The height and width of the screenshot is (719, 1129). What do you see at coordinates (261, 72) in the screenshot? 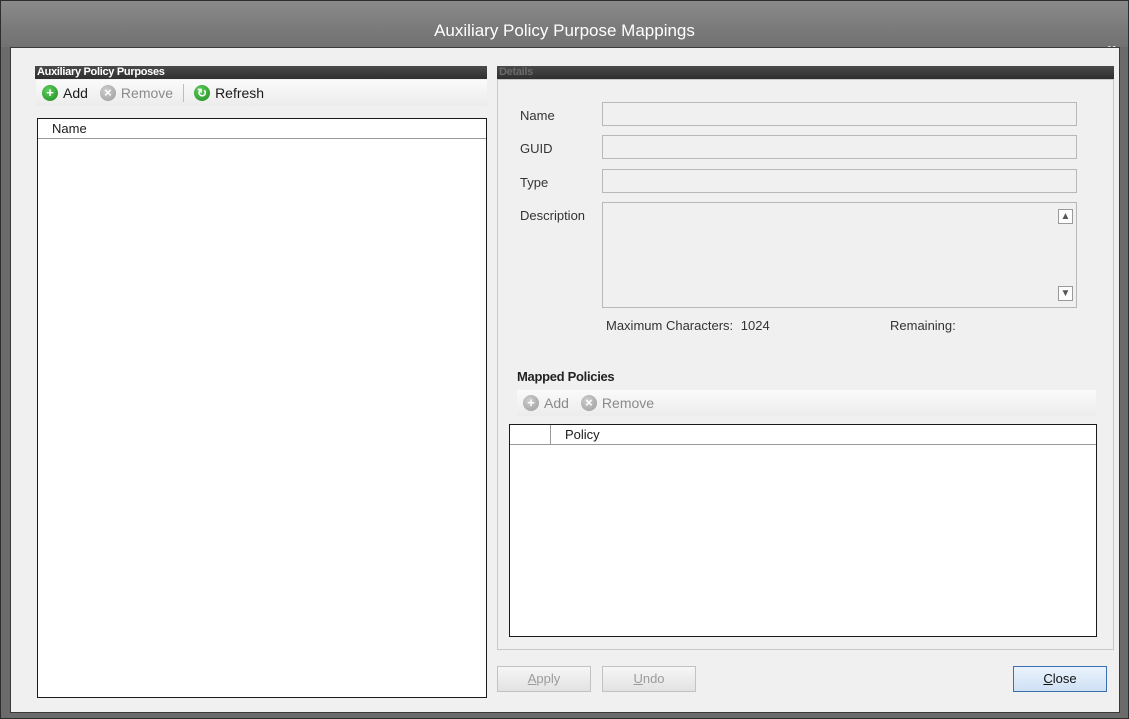
I see `purposes-group-header: Auxiliary Policy Purposes` at bounding box center [261, 72].